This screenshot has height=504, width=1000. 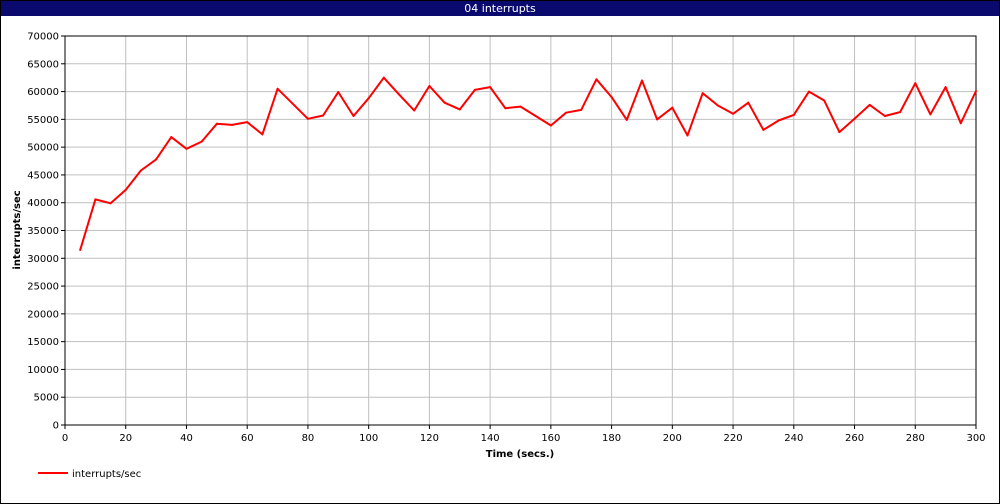 What do you see at coordinates (793, 438) in the screenshot?
I see `x-tick-label: 240` at bounding box center [793, 438].